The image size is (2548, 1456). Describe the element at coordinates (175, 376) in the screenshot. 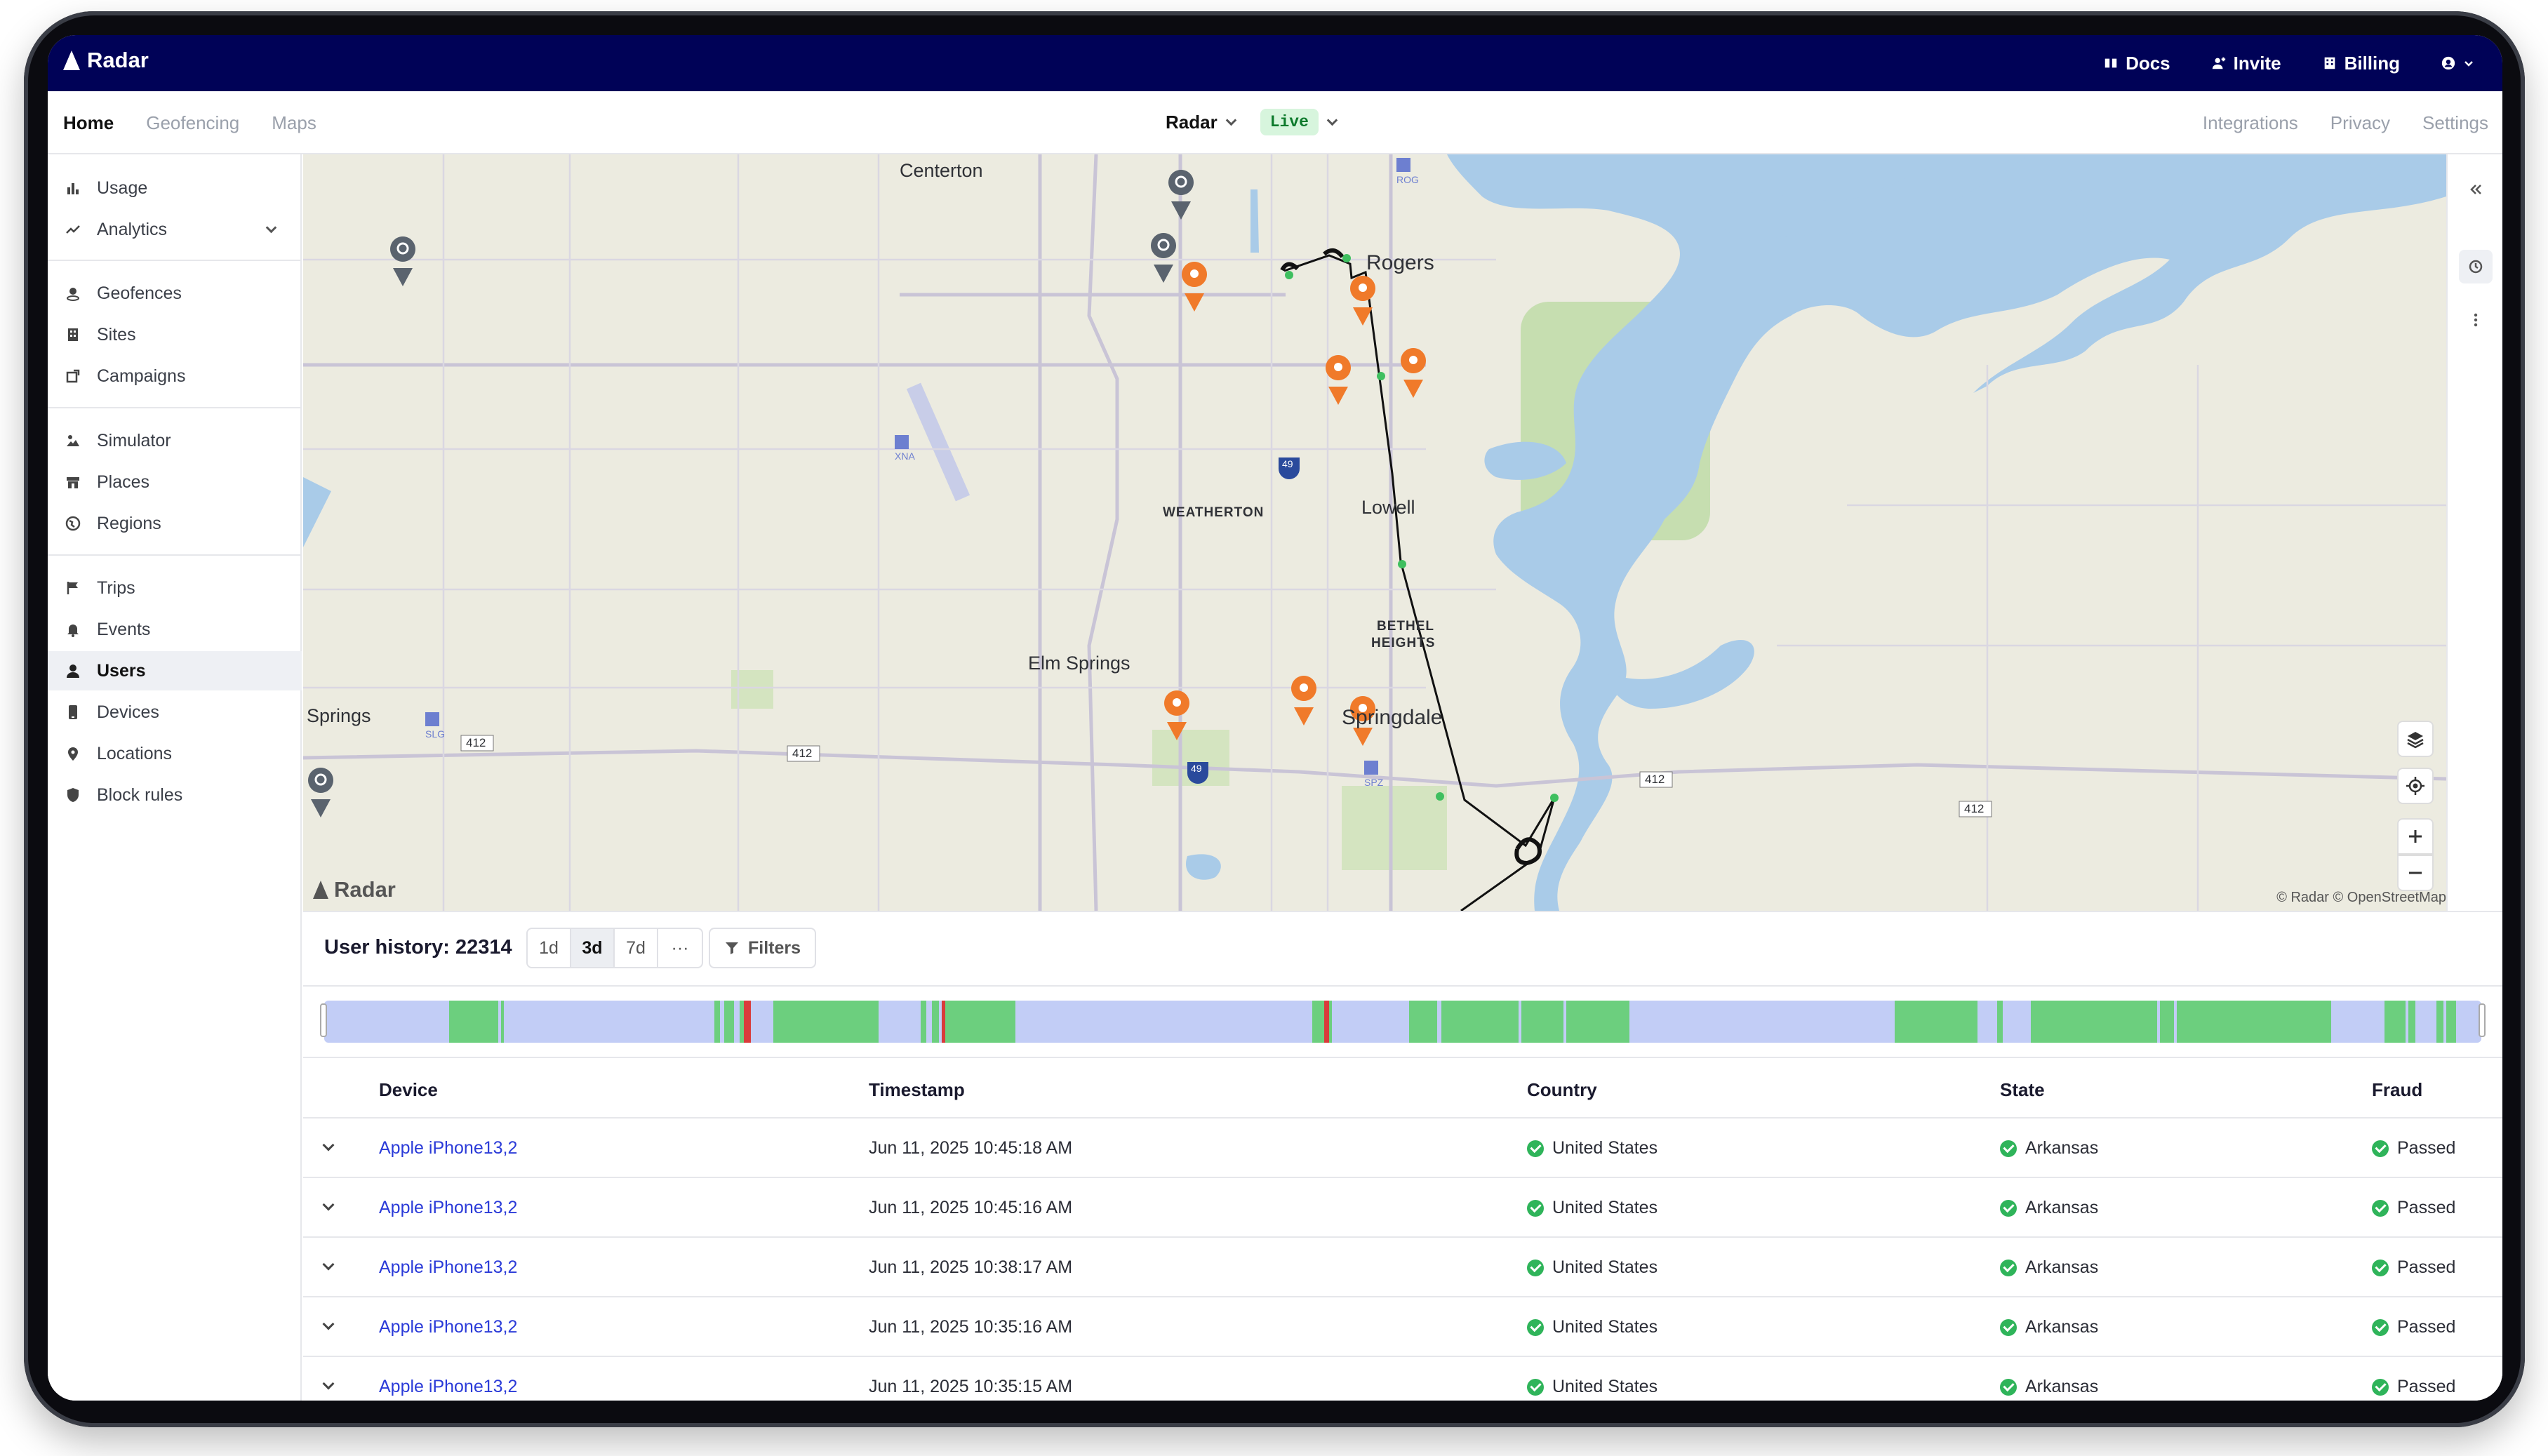

I see `sidebar-item-campaigns: Campaigns` at that location.